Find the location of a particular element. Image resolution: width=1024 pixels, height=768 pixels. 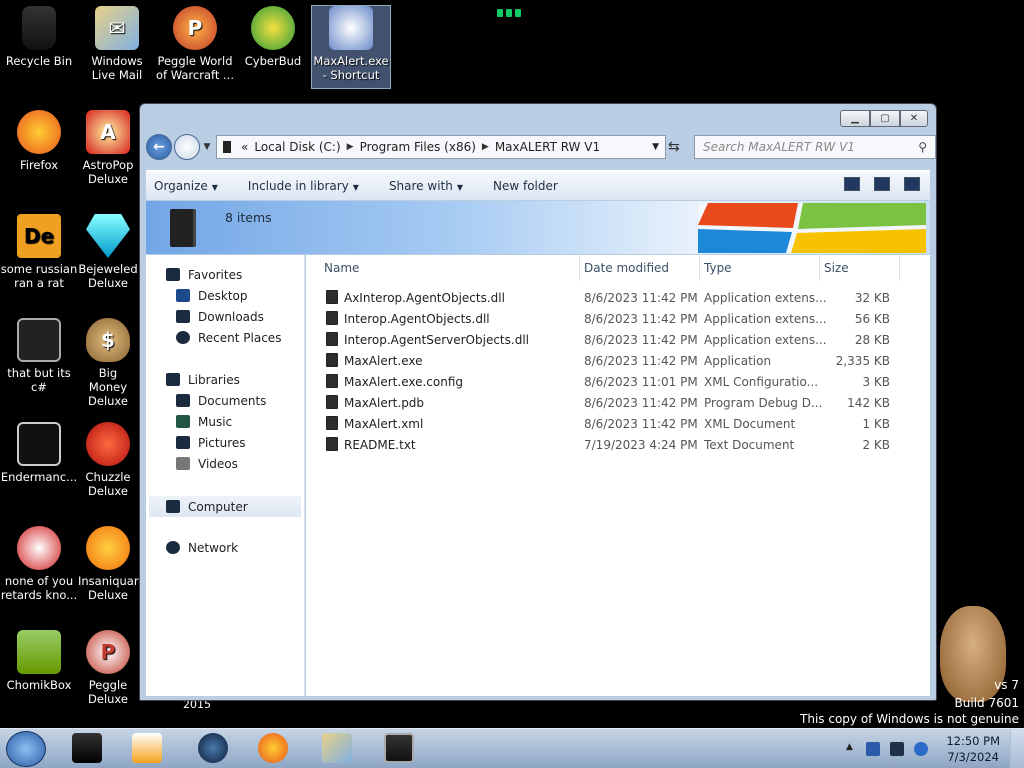

minimize-icon: ▁ is located at coordinates (855, 118).